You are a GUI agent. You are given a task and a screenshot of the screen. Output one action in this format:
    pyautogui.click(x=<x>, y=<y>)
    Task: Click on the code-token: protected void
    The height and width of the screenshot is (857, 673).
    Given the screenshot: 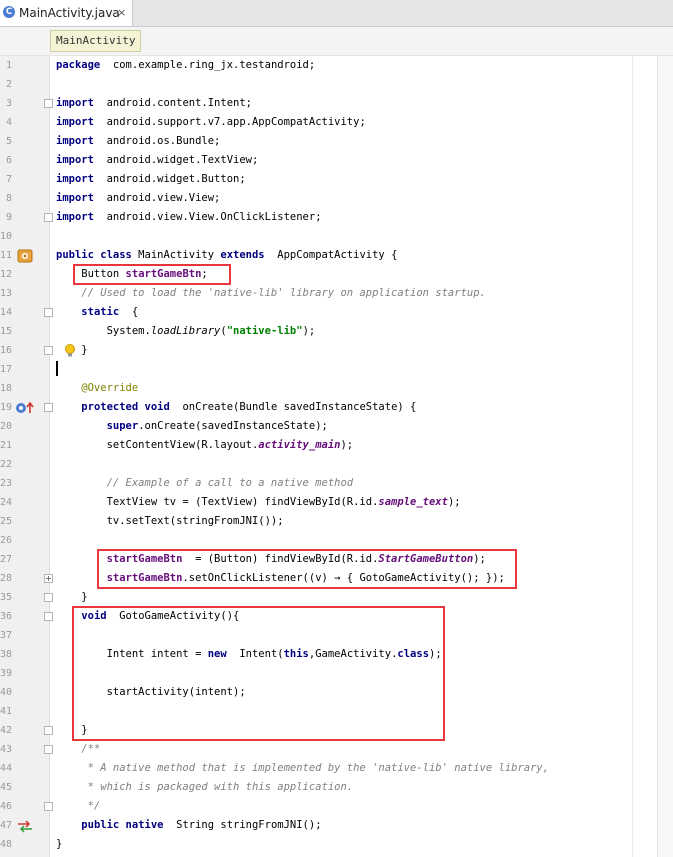 What is the action you would take?
    pyautogui.click(x=125, y=407)
    